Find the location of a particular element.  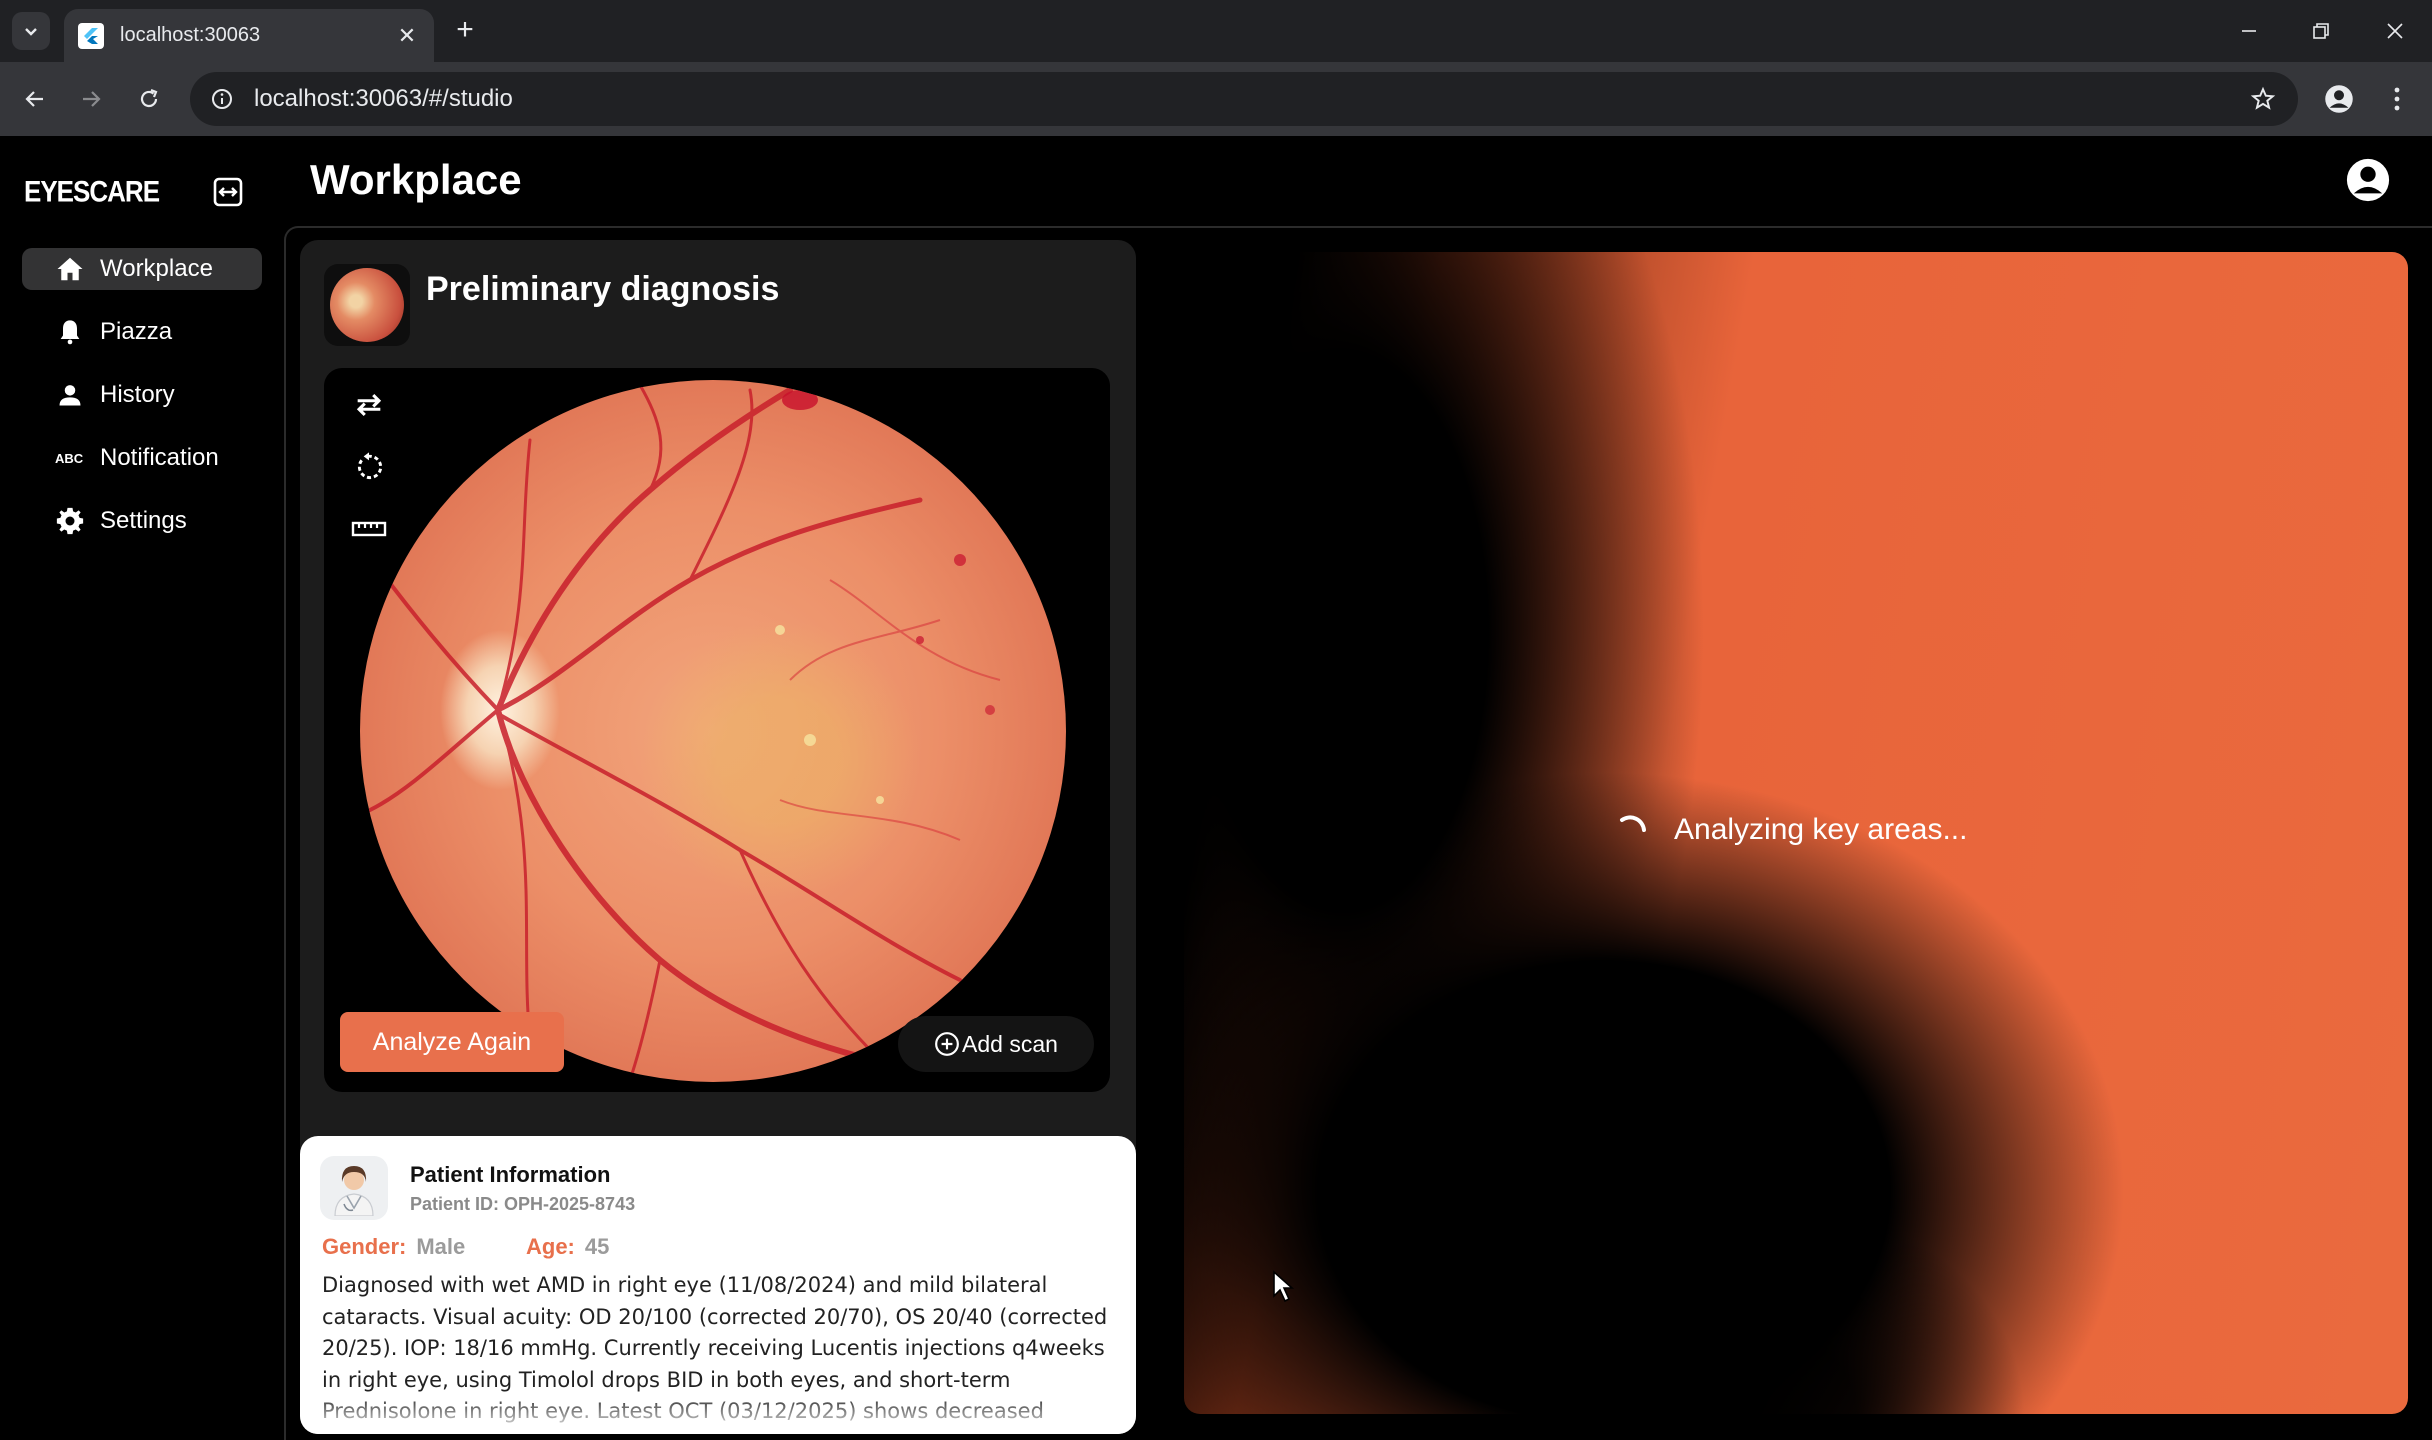

account-button is located at coordinates (2368, 180).